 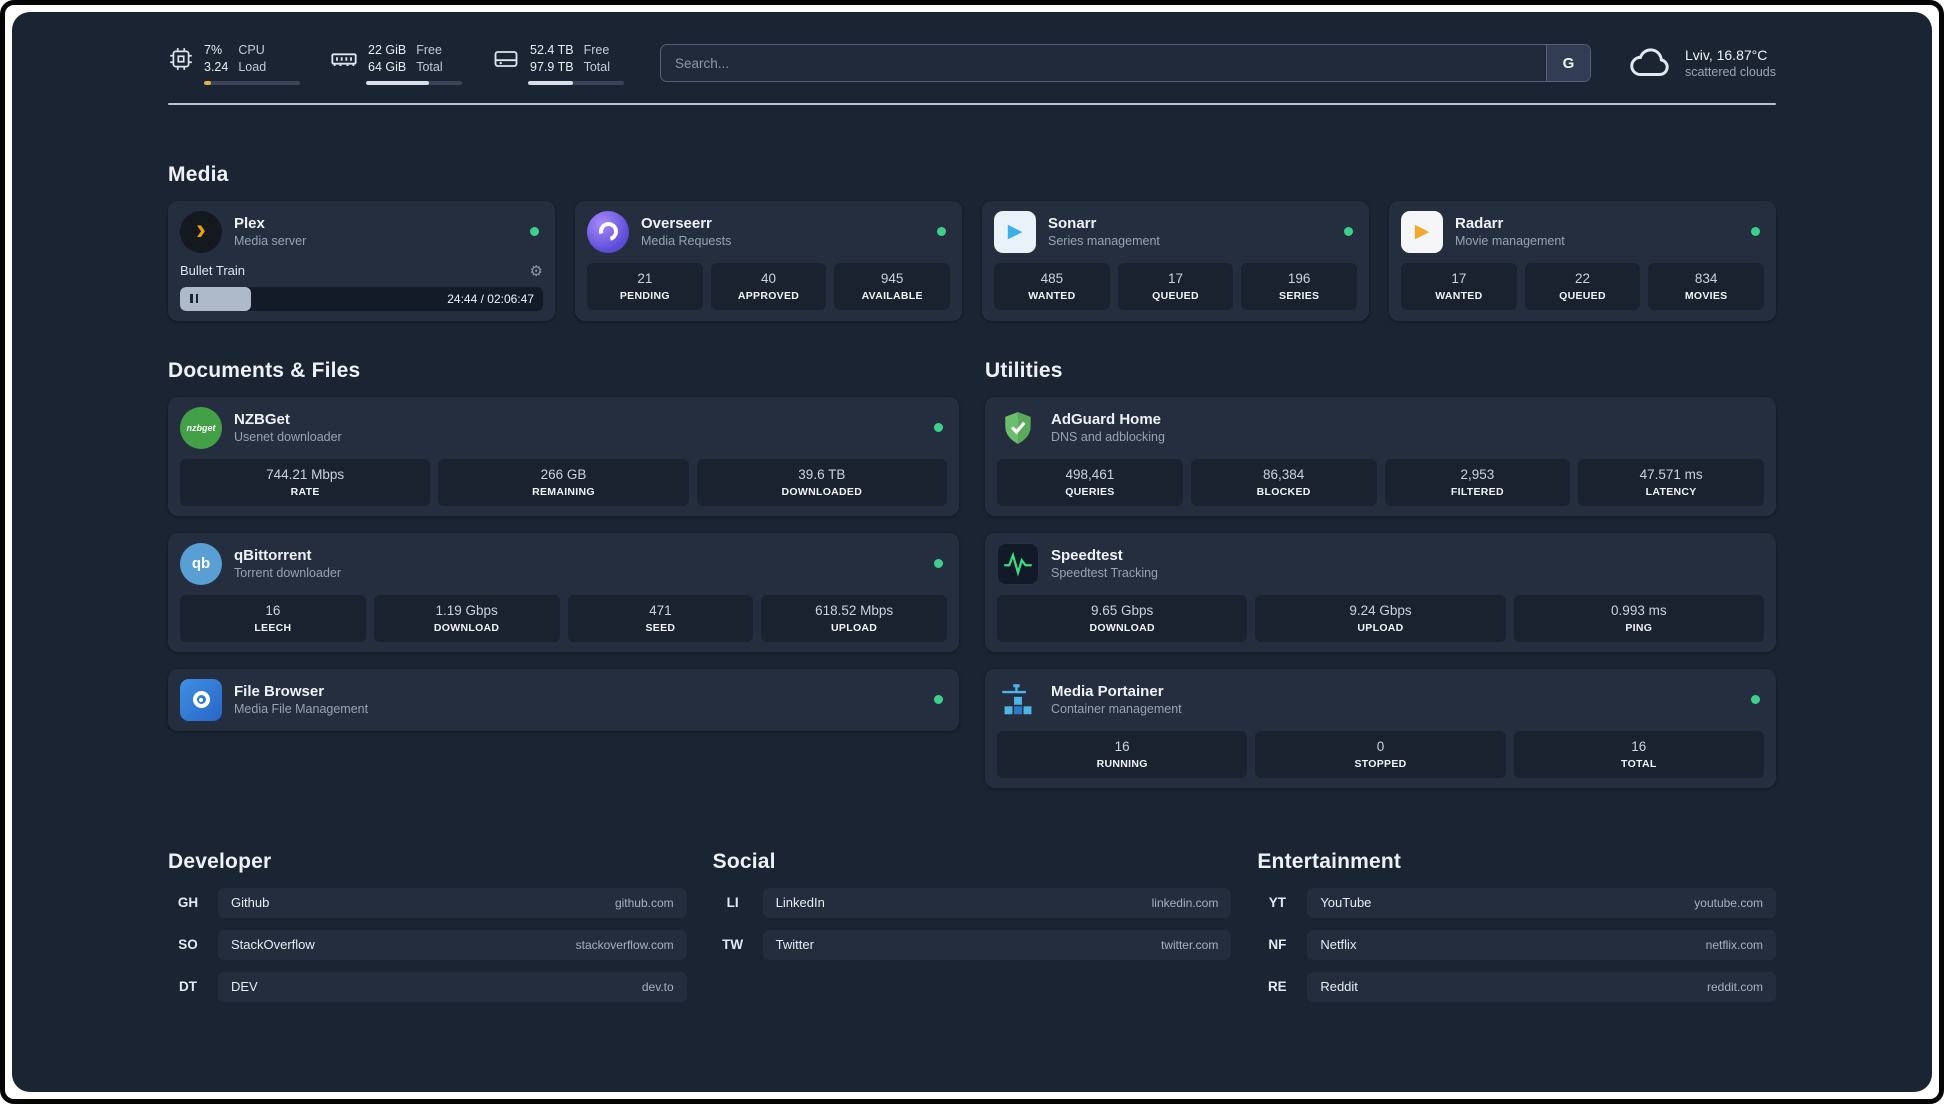 What do you see at coordinates (563, 482) in the screenshot?
I see `stat-box: 266 GB REMAINING` at bounding box center [563, 482].